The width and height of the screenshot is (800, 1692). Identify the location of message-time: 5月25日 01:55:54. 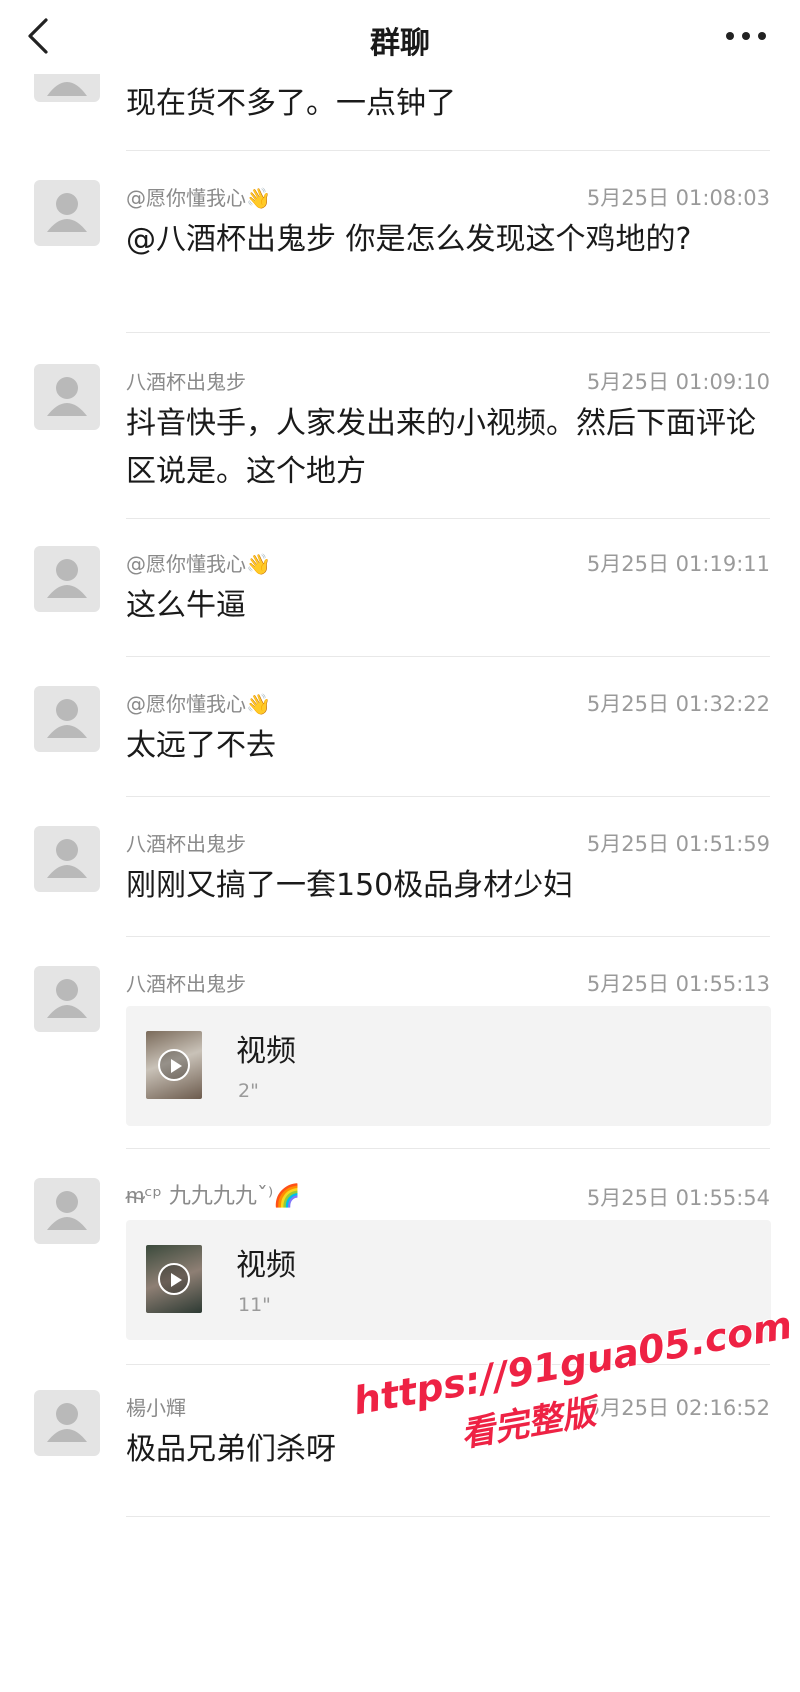
(678, 1198).